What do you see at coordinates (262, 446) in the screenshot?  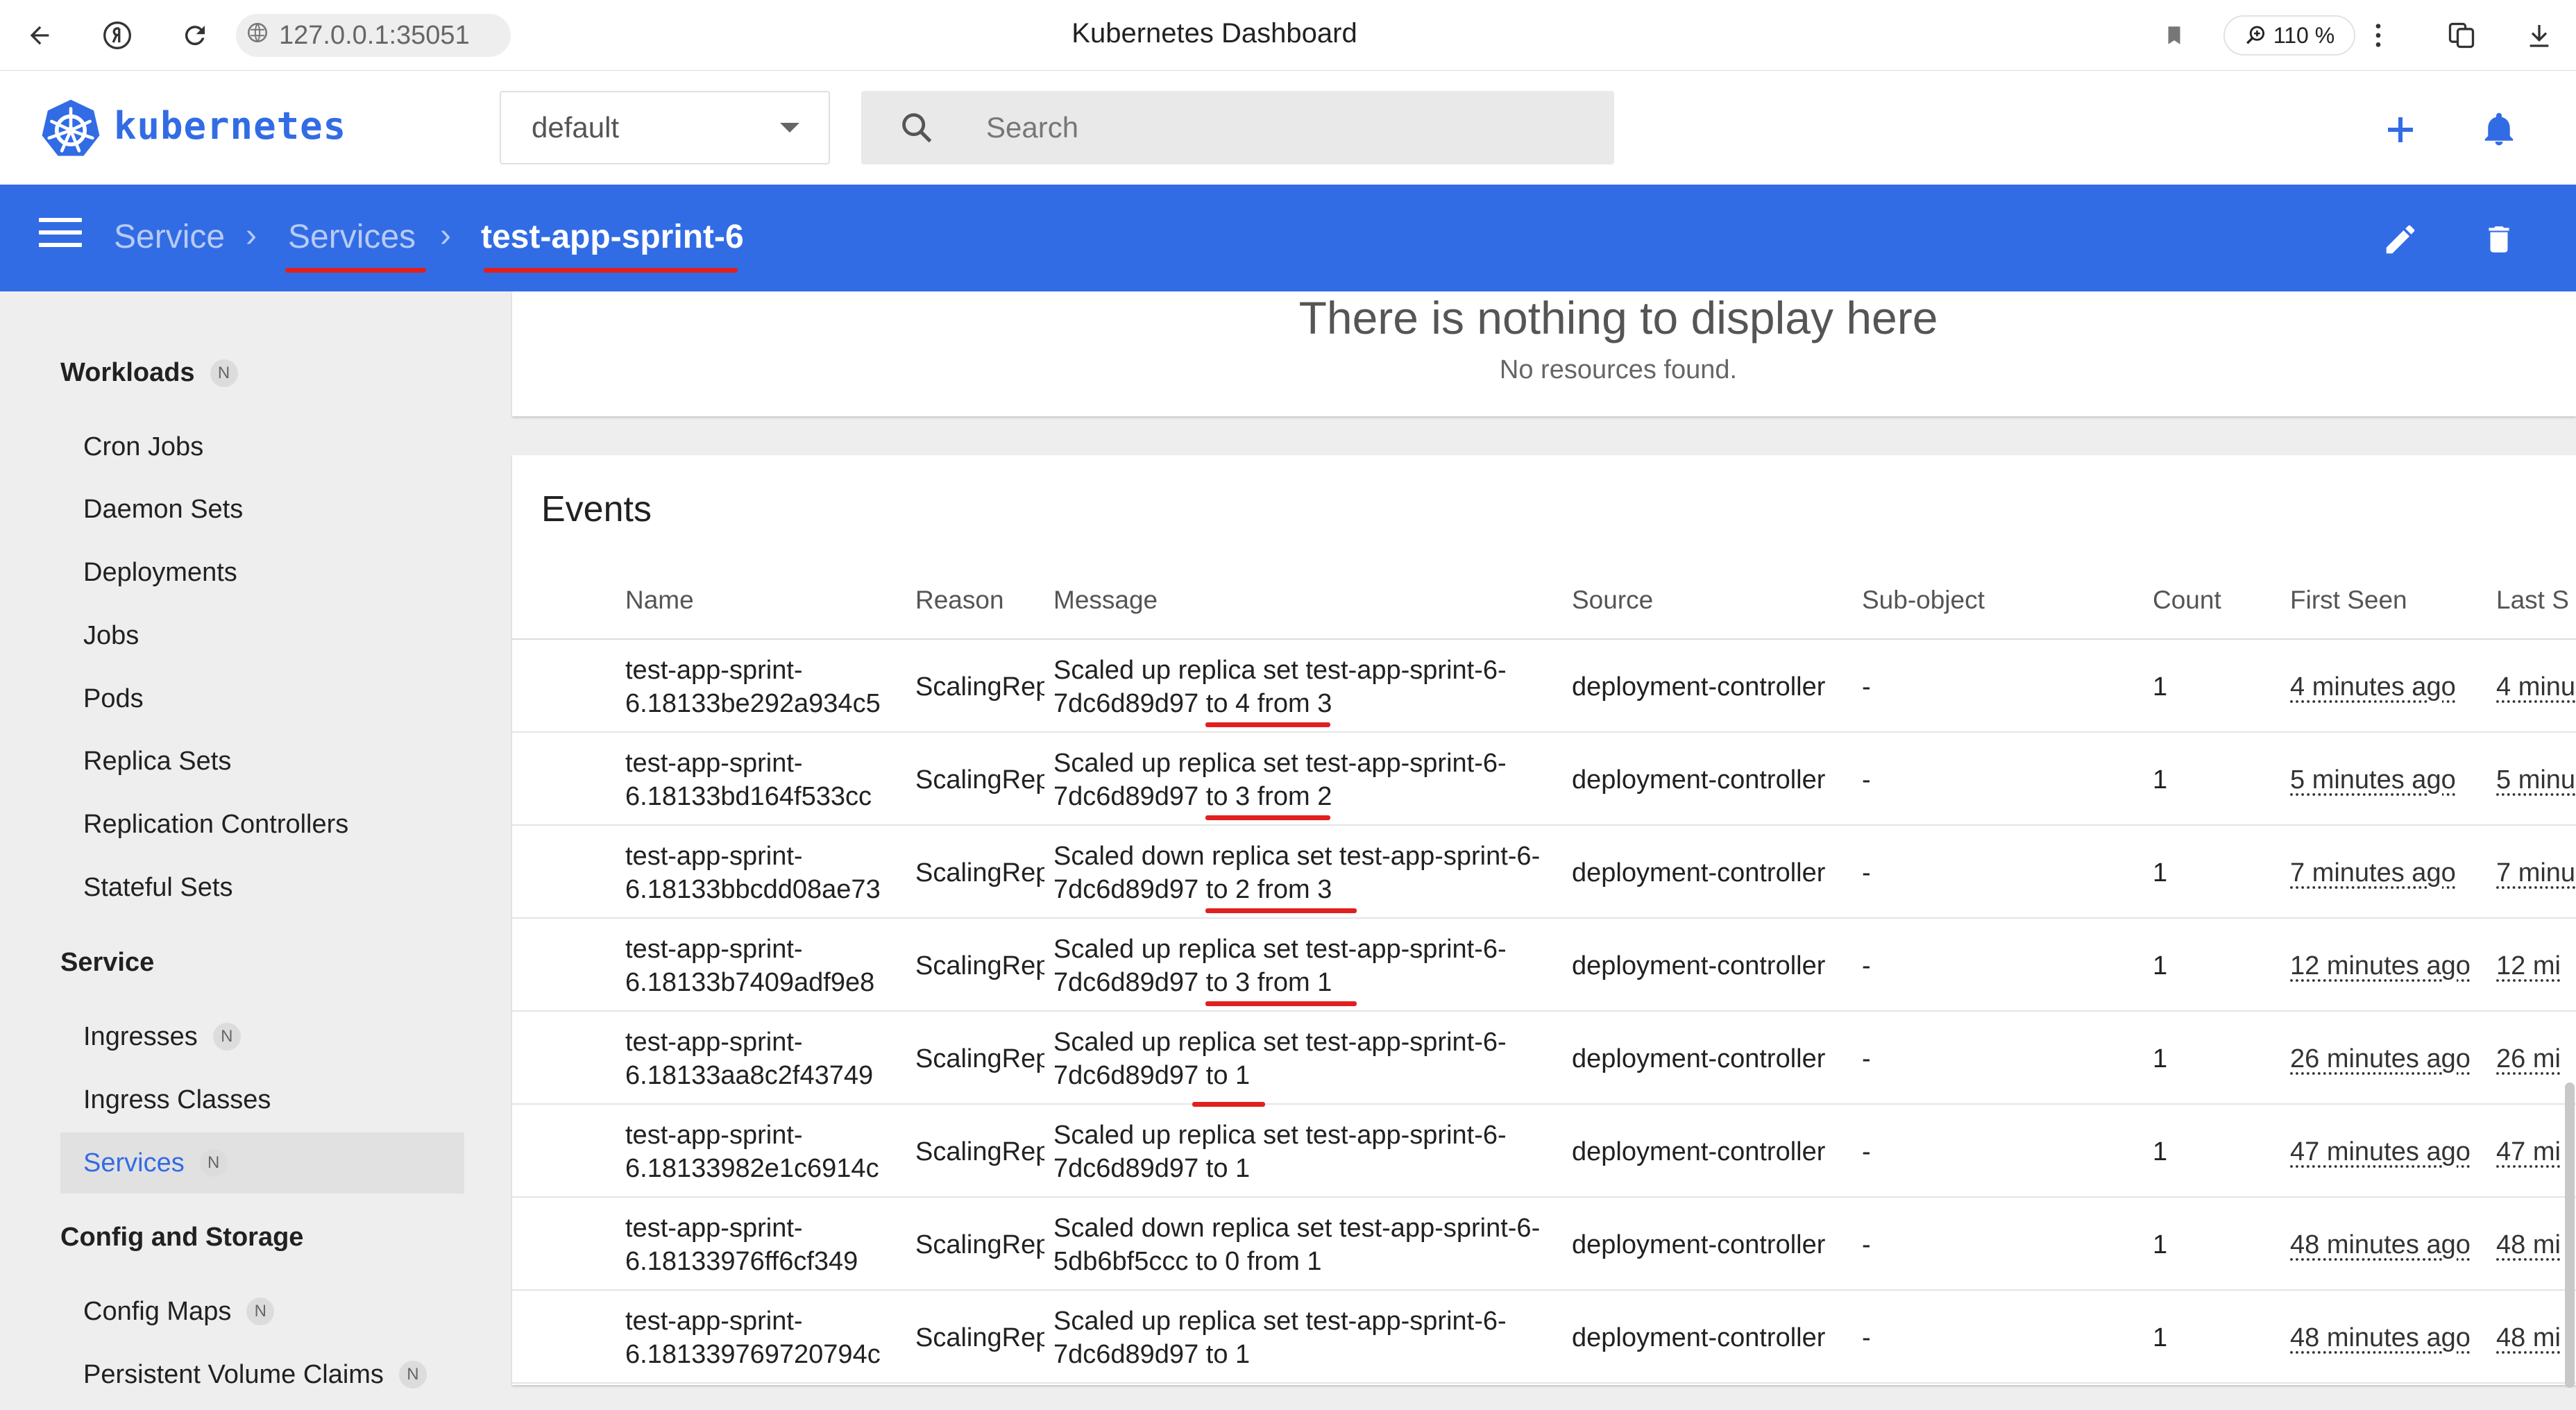 I see `sidebar-item-cron-jobs: Cron Jobs` at bounding box center [262, 446].